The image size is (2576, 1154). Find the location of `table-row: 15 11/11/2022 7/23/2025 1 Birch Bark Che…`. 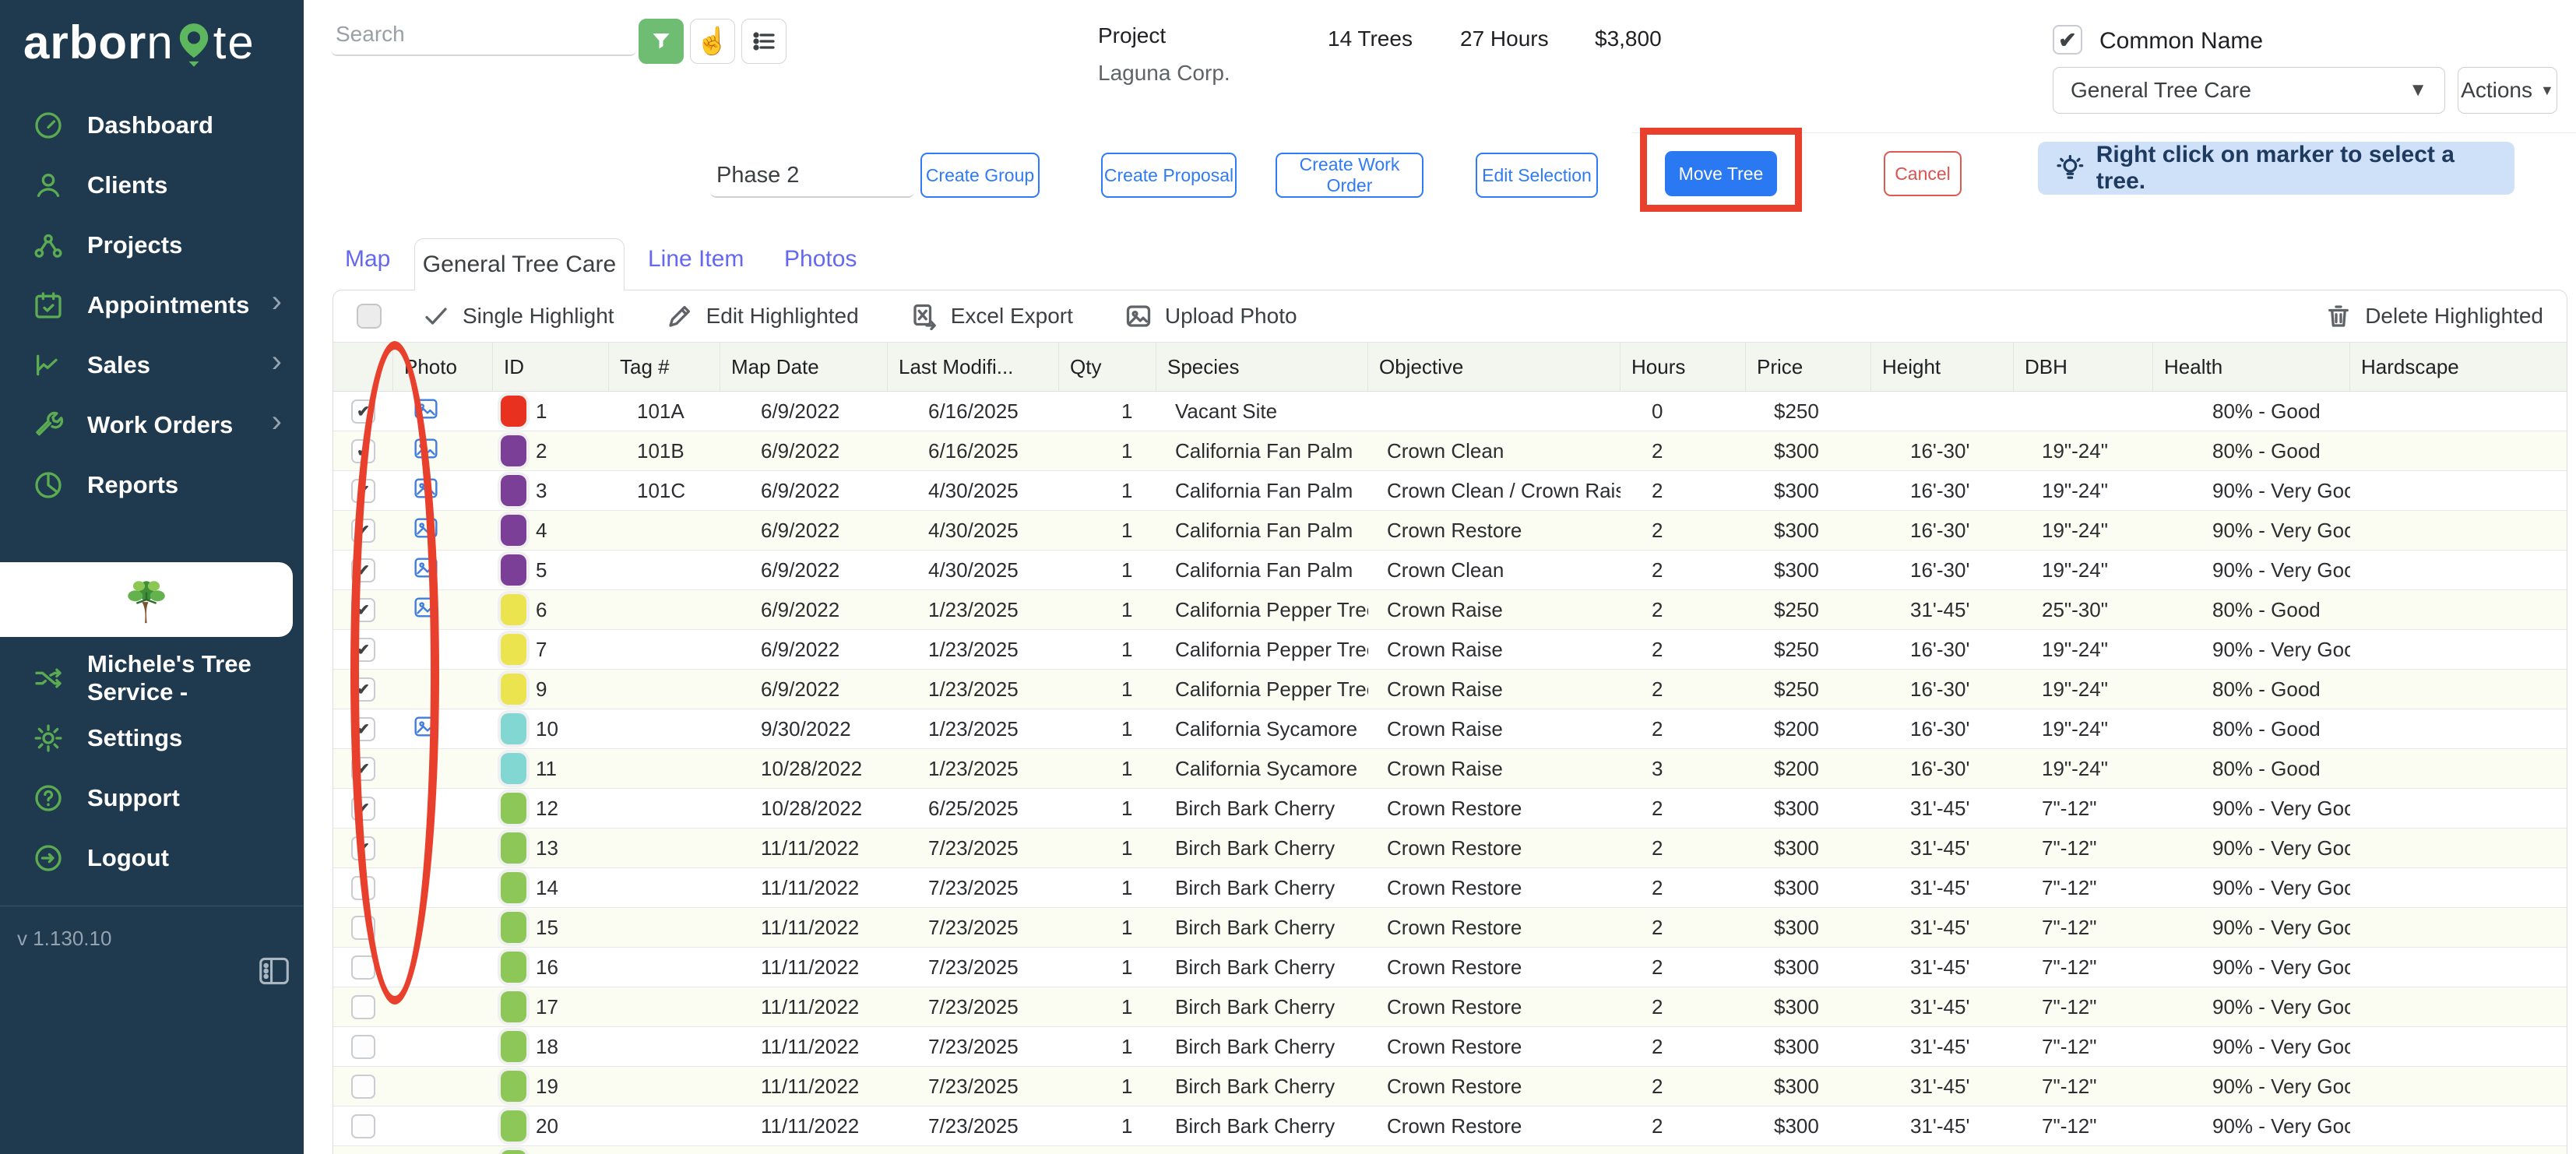

table-row: 15 11/11/2022 7/23/2025 1 Birch Bark Che… is located at coordinates (1450, 928).